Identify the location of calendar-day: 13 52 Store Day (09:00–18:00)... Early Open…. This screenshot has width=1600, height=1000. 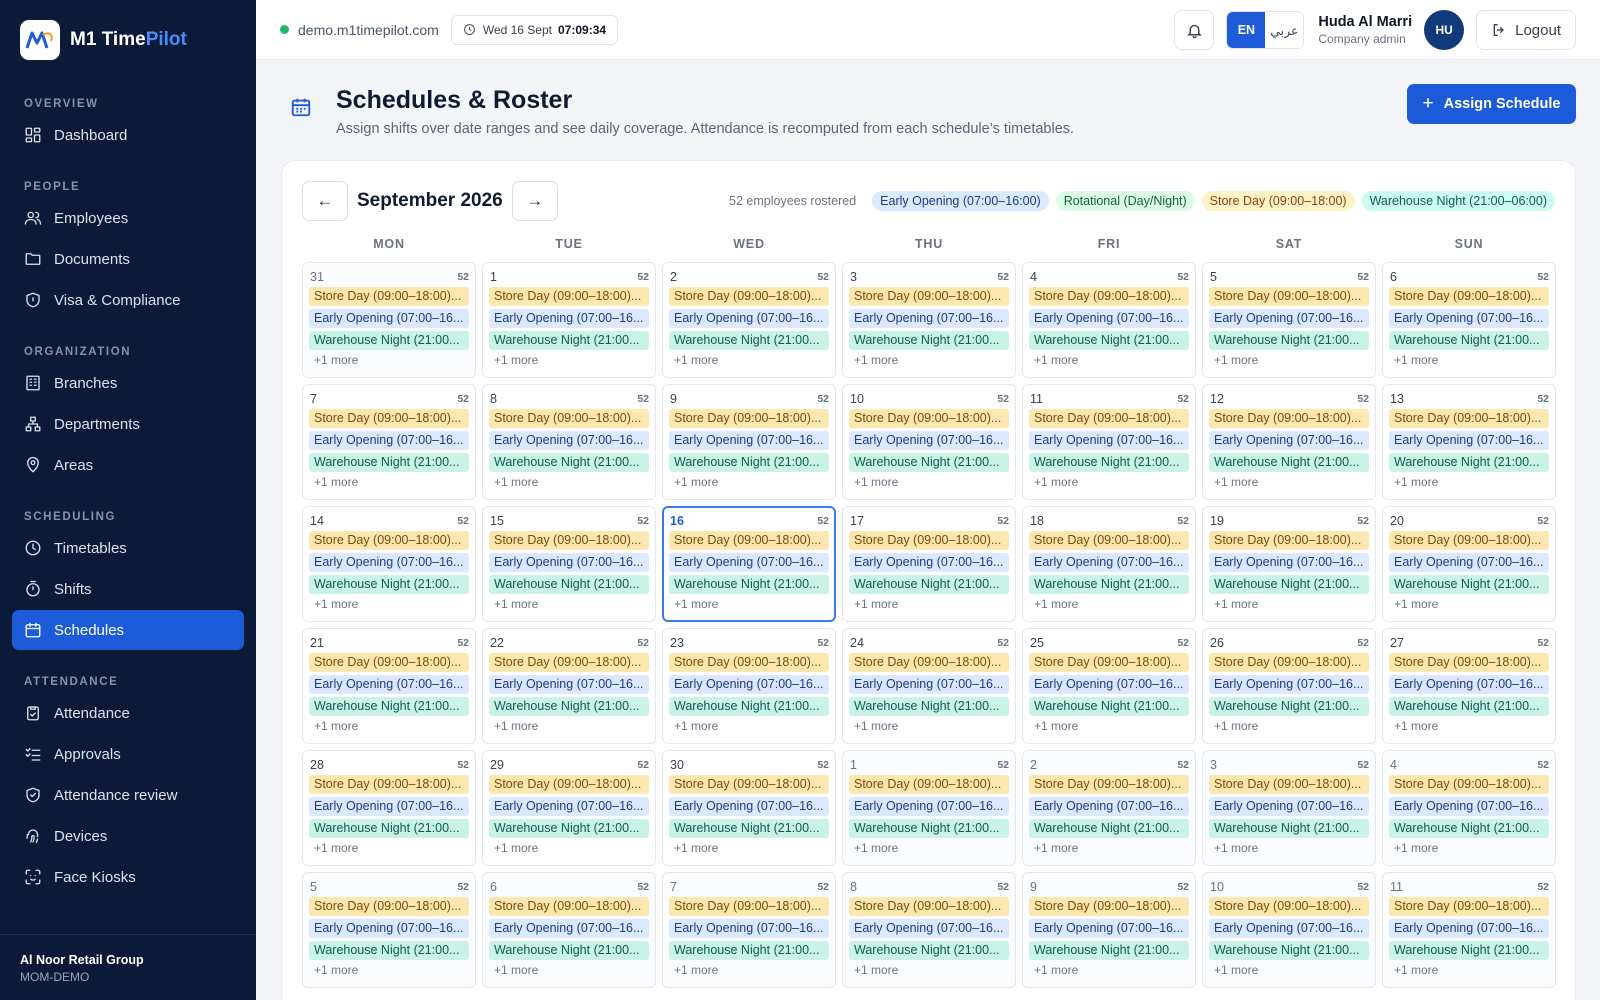
(1469, 442).